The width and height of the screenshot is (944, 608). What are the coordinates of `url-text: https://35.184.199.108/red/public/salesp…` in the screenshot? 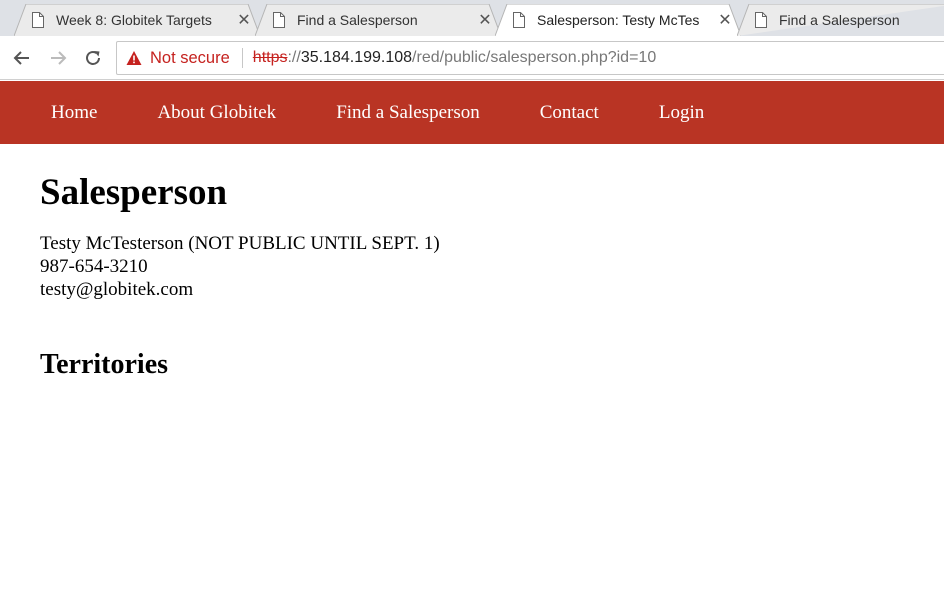 It's located at (454, 58).